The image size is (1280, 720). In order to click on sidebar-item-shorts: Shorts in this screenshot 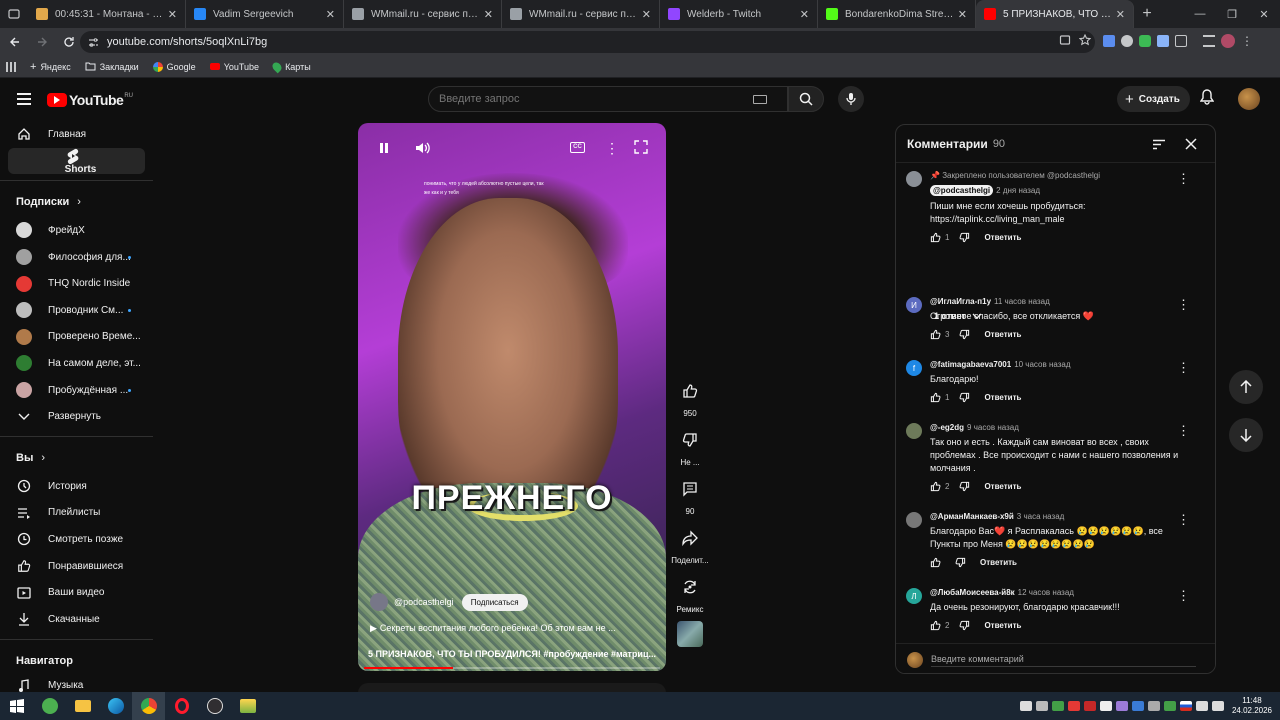, I will do `click(76, 161)`.